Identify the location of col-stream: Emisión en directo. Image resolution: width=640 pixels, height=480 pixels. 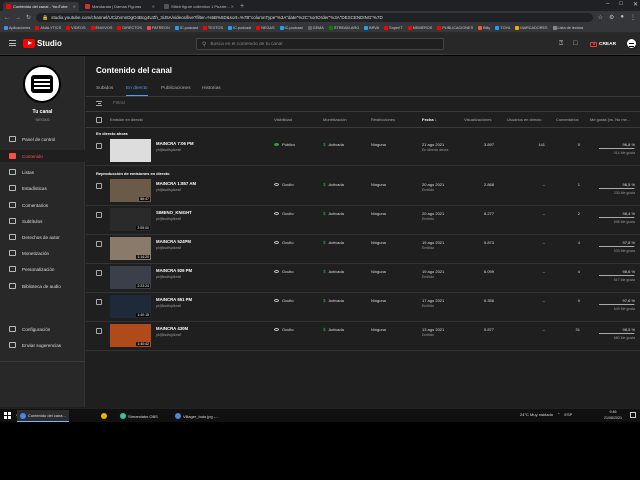
(126, 119).